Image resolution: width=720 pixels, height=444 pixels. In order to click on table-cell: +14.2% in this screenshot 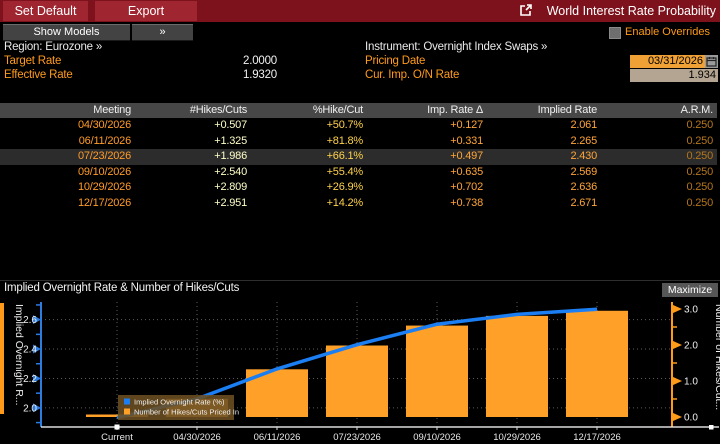, I will do `click(345, 202)`.